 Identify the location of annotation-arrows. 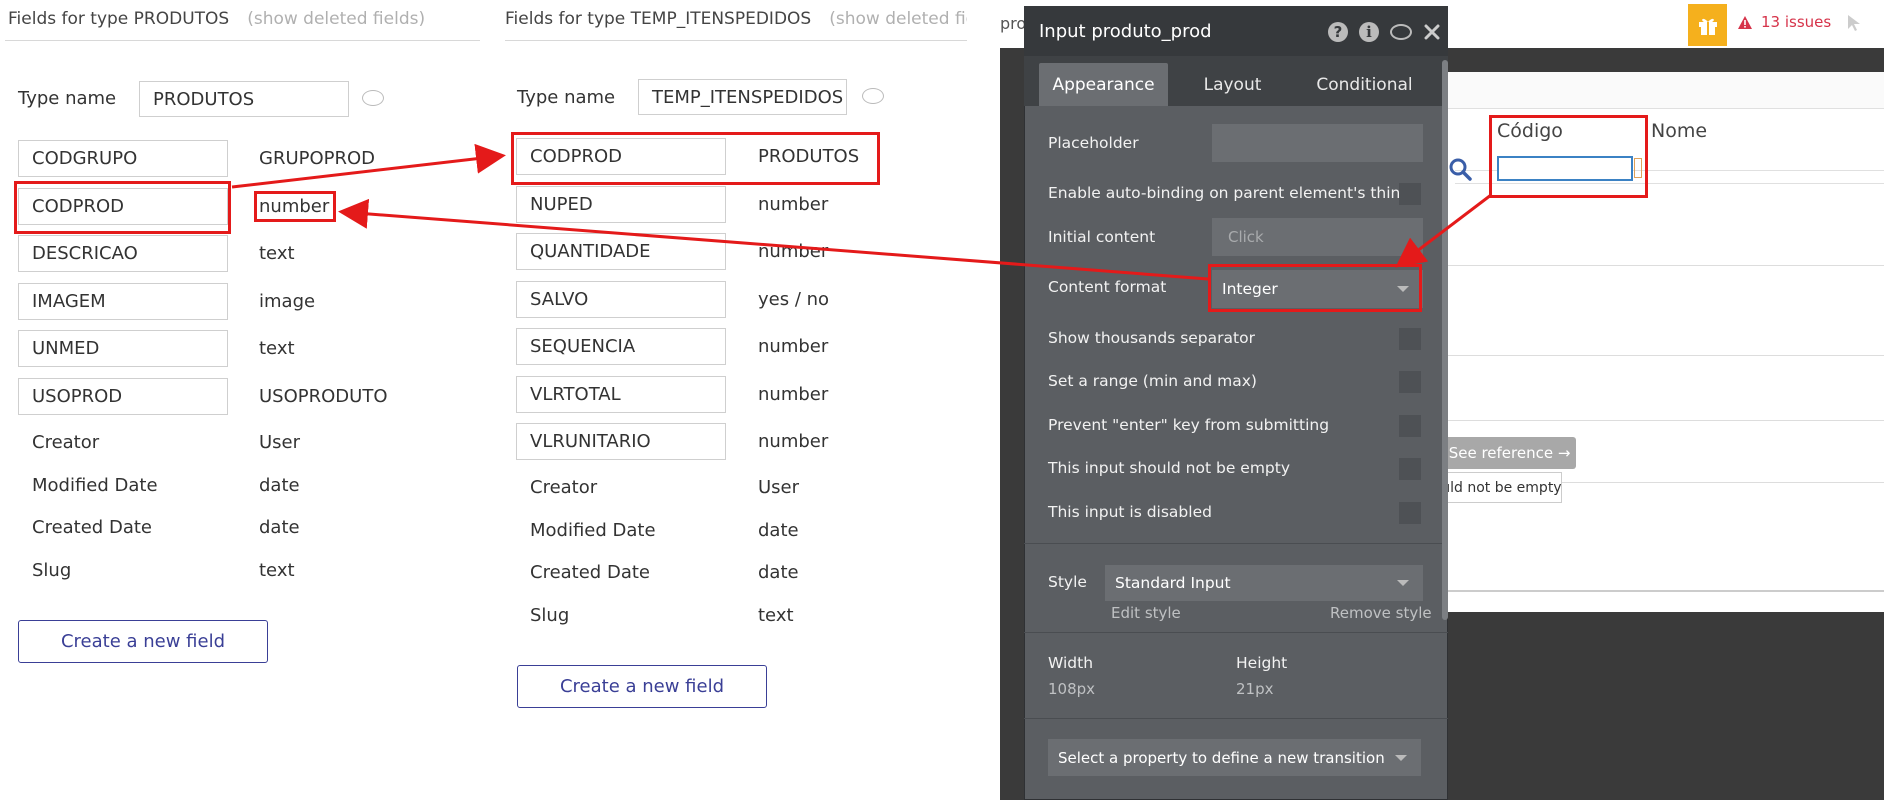
(861, 212).